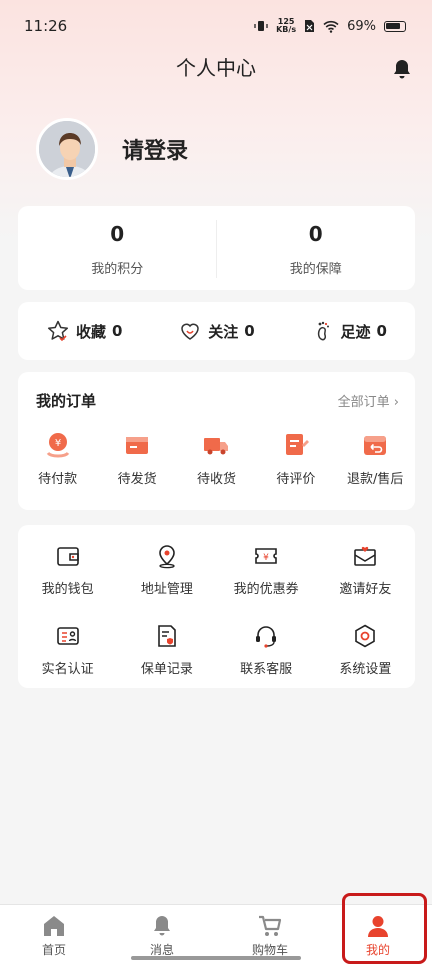  Describe the element at coordinates (117, 234) in the screenshot. I see `points-value: 0` at that location.